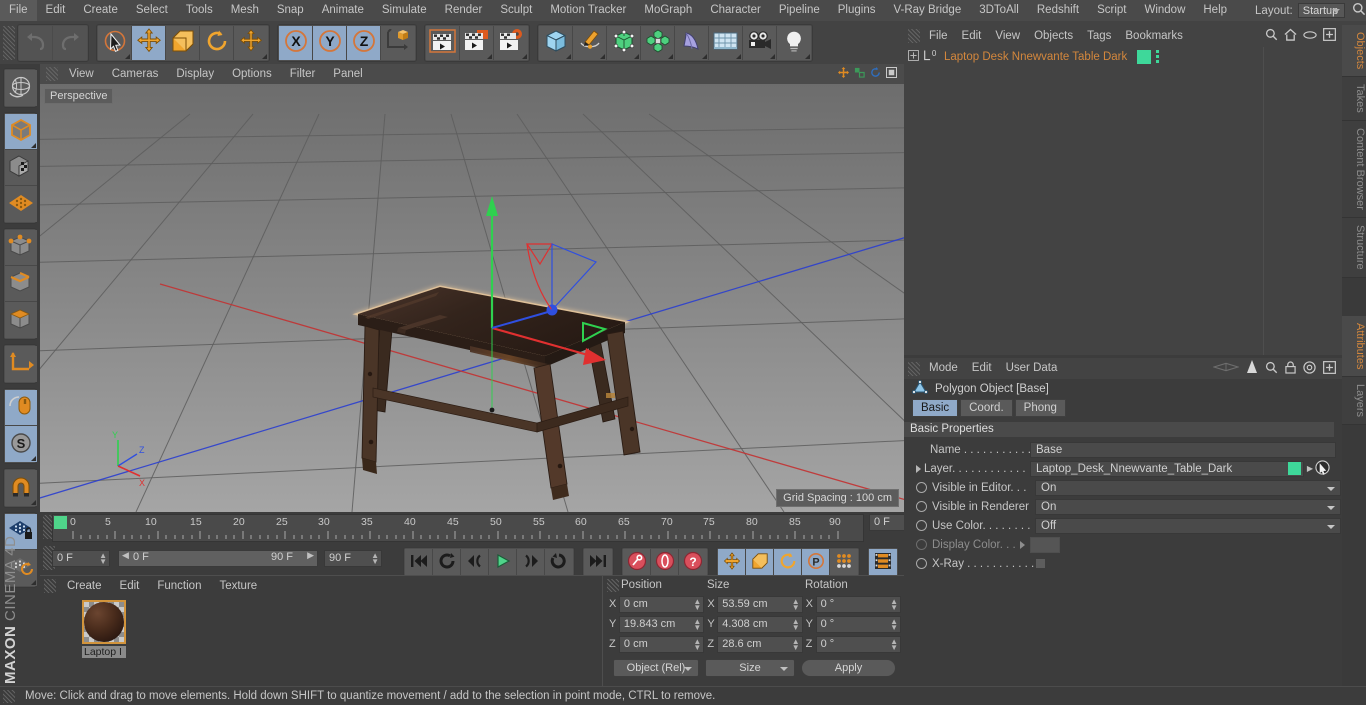 The width and height of the screenshot is (1366, 705). What do you see at coordinates (1040, 563) in the screenshot?
I see `xray-checkbox` at bounding box center [1040, 563].